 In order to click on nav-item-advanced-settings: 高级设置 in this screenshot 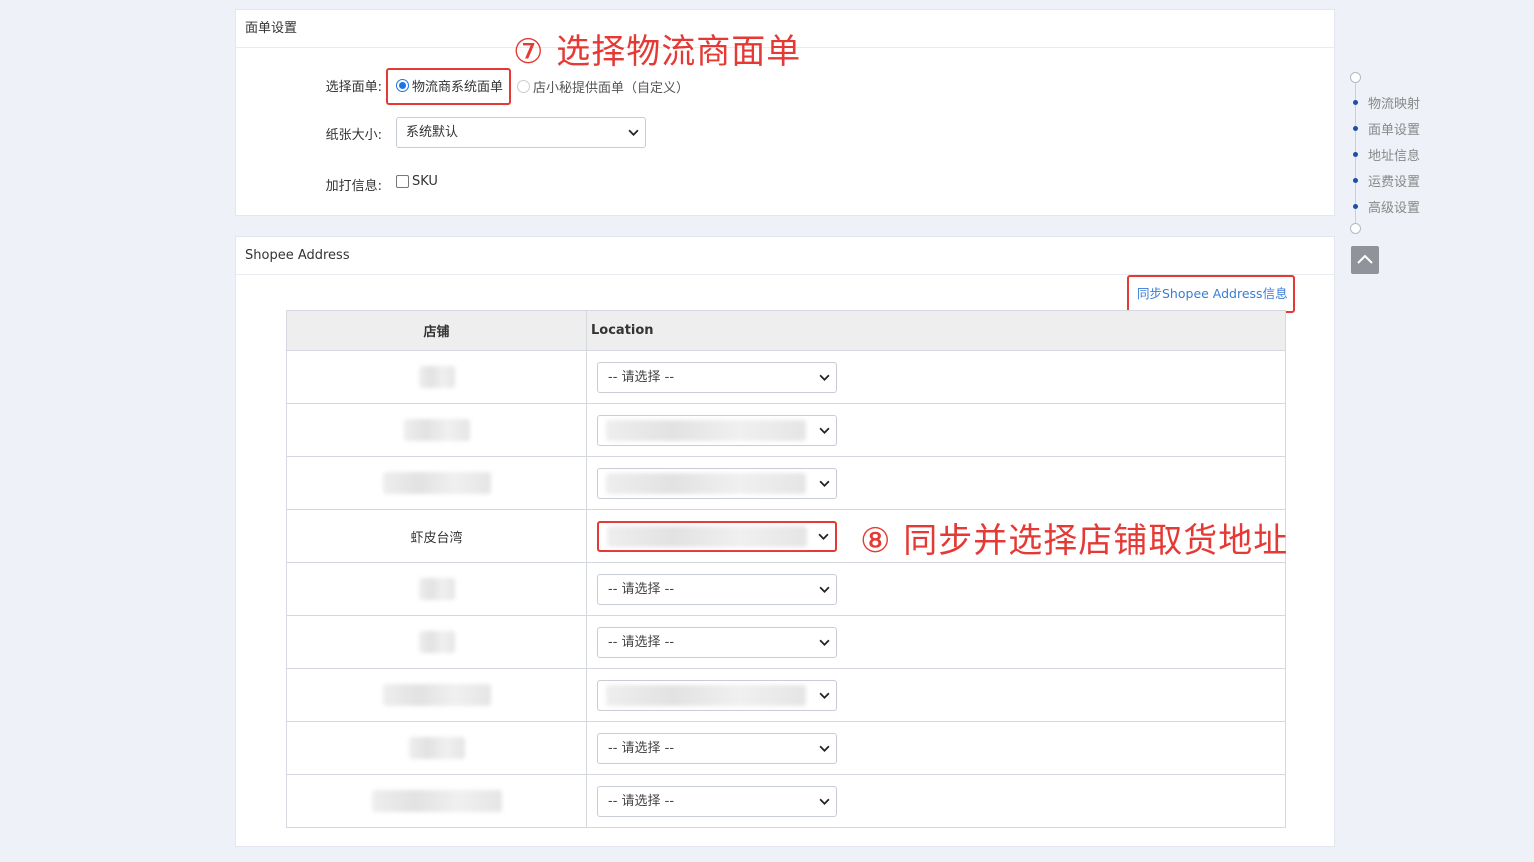, I will do `click(1384, 206)`.